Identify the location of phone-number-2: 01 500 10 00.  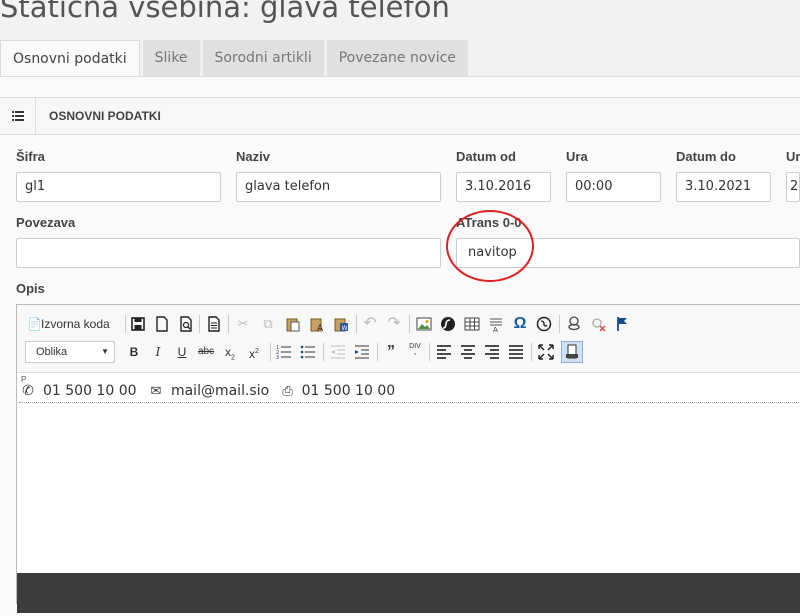
(348, 391).